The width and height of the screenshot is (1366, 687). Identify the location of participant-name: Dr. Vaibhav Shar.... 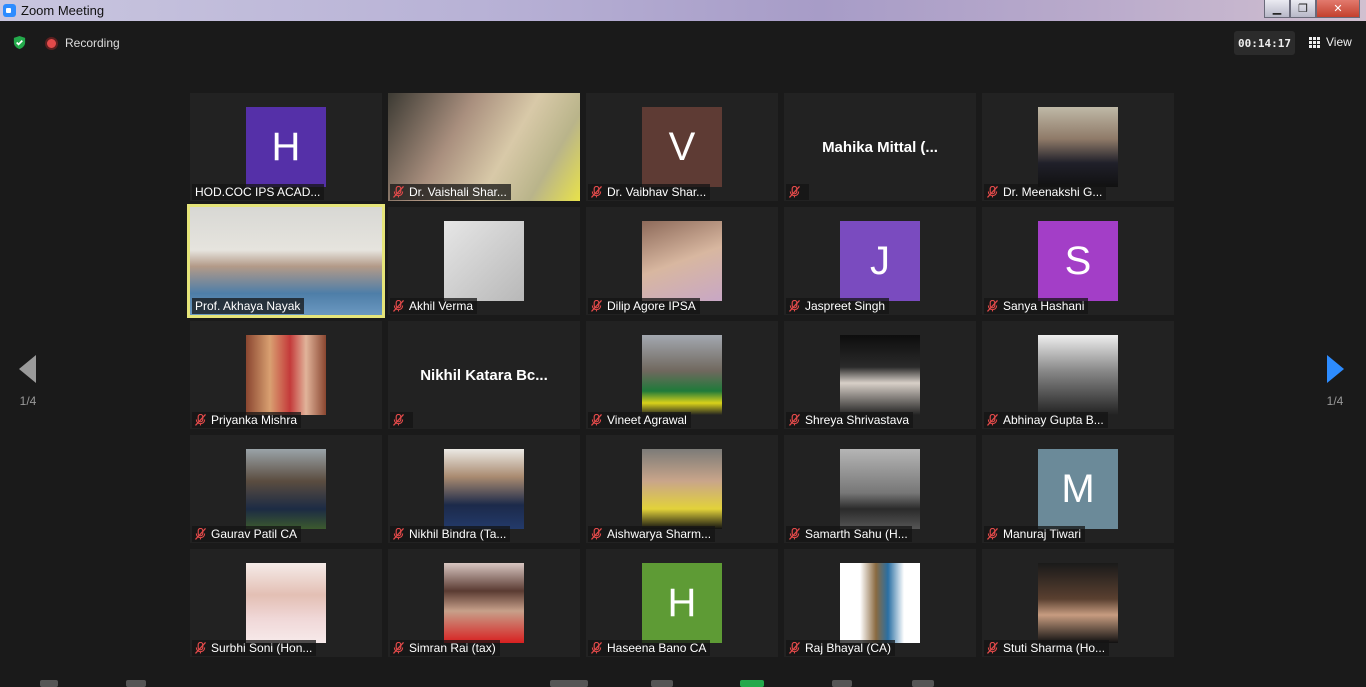
(657, 192).